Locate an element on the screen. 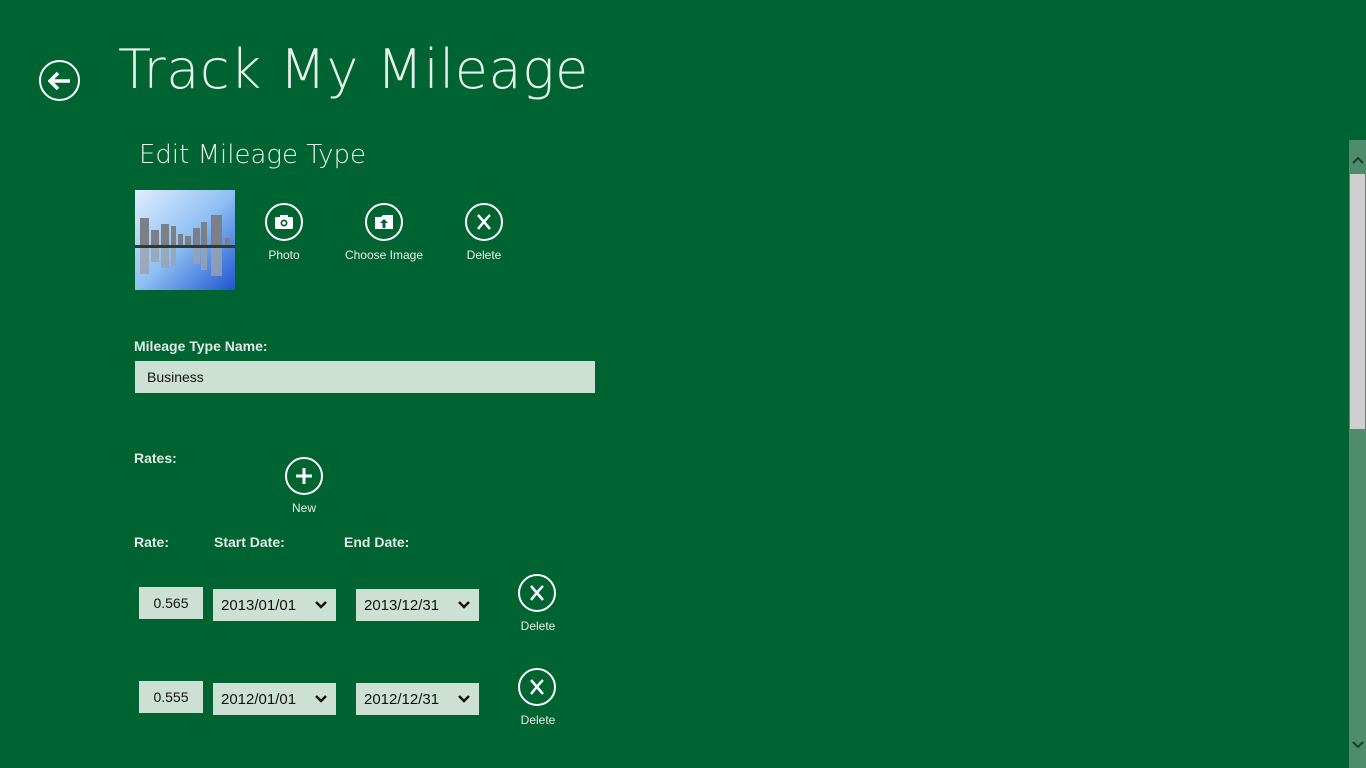 Image resolution: width=1366 pixels, height=768 pixels. start-date-dropdown: 2013/01/01 is located at coordinates (274, 605).